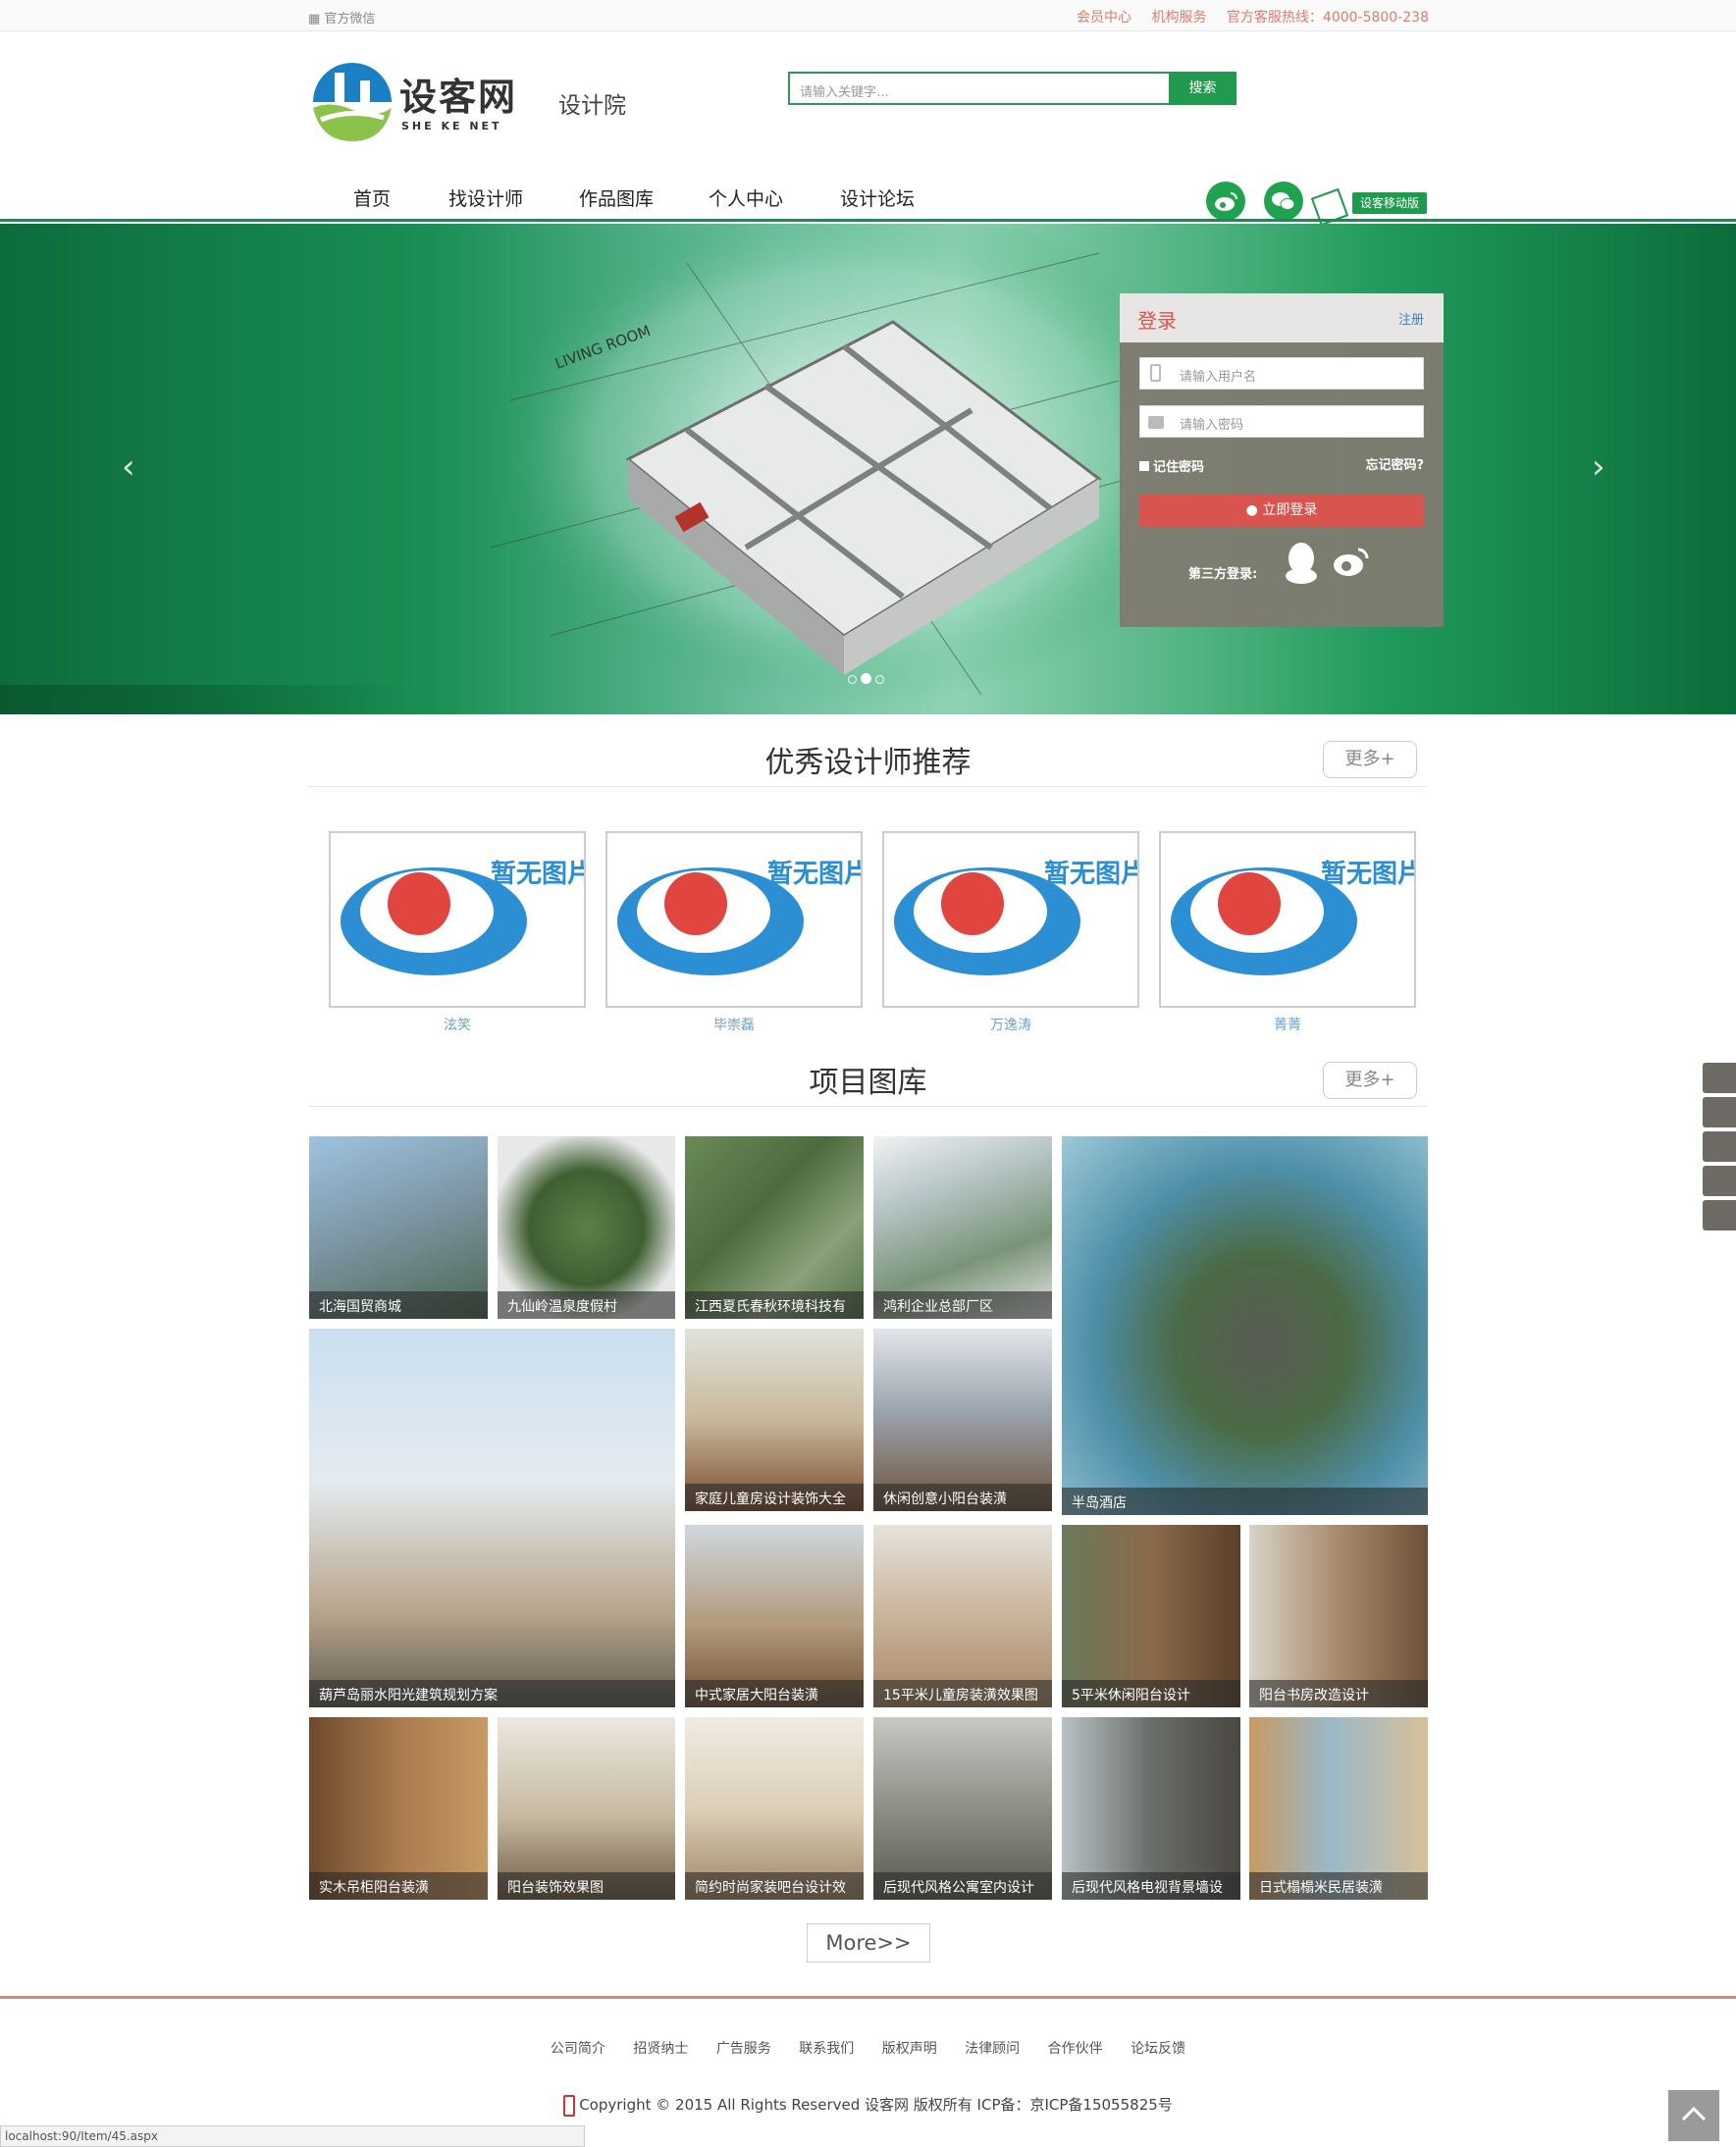 Image resolution: width=1736 pixels, height=2147 pixels. Describe the element at coordinates (1281, 373) in the screenshot. I see `username-input: 请输入用户名` at that location.